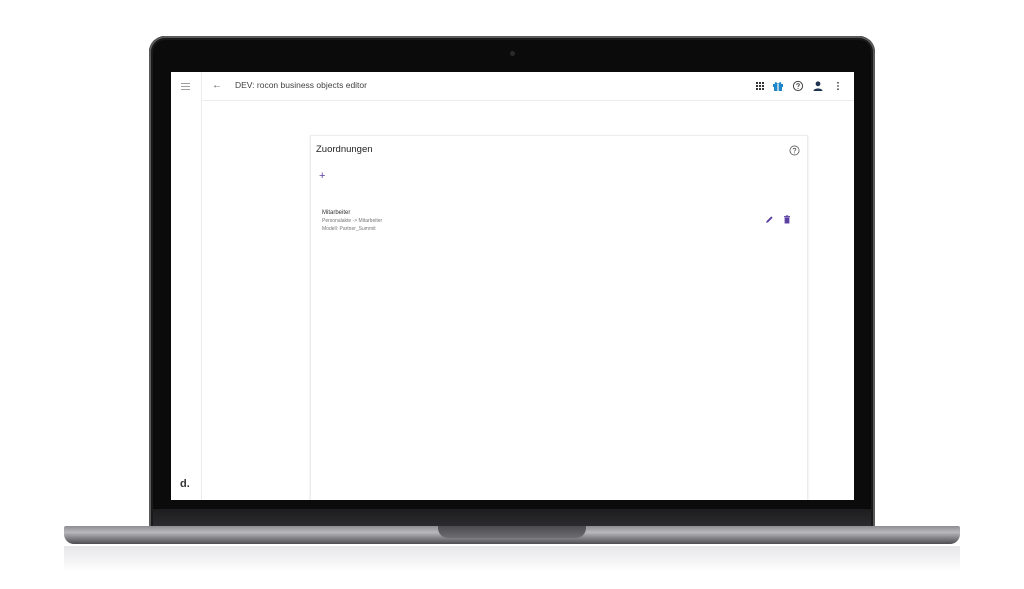 This screenshot has width=1024, height=589. I want to click on laptop-notch, so click(512, 532).